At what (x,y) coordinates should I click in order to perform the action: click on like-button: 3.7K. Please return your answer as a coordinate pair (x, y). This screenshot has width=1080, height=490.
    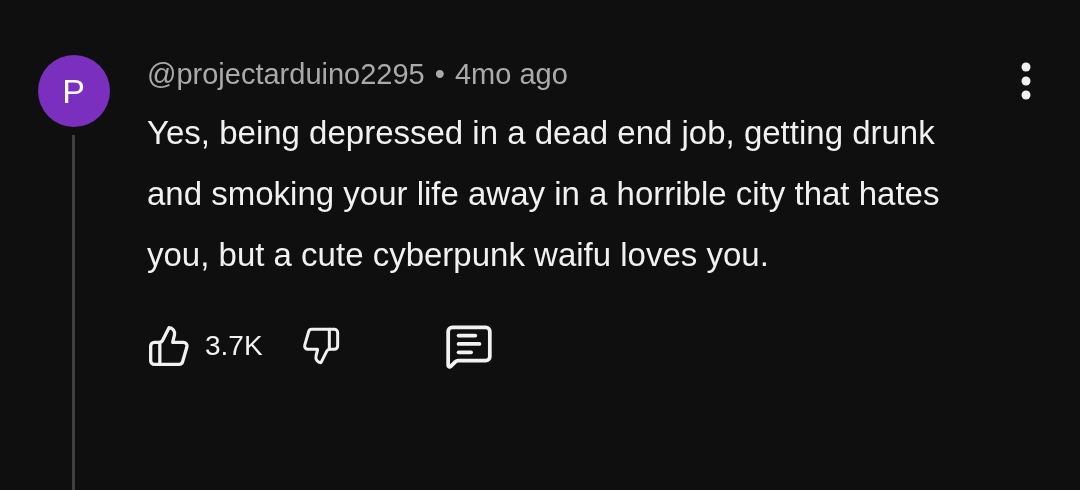
    Looking at the image, I should click on (205, 346).